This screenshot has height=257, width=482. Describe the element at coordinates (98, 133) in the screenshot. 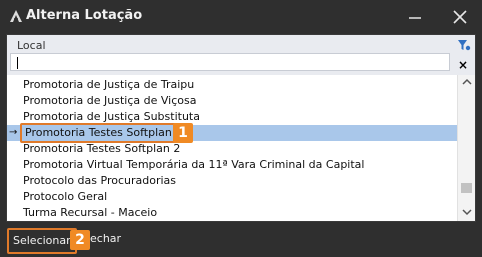

I see `list-item-label: Promotoria Testes Softplan` at that location.